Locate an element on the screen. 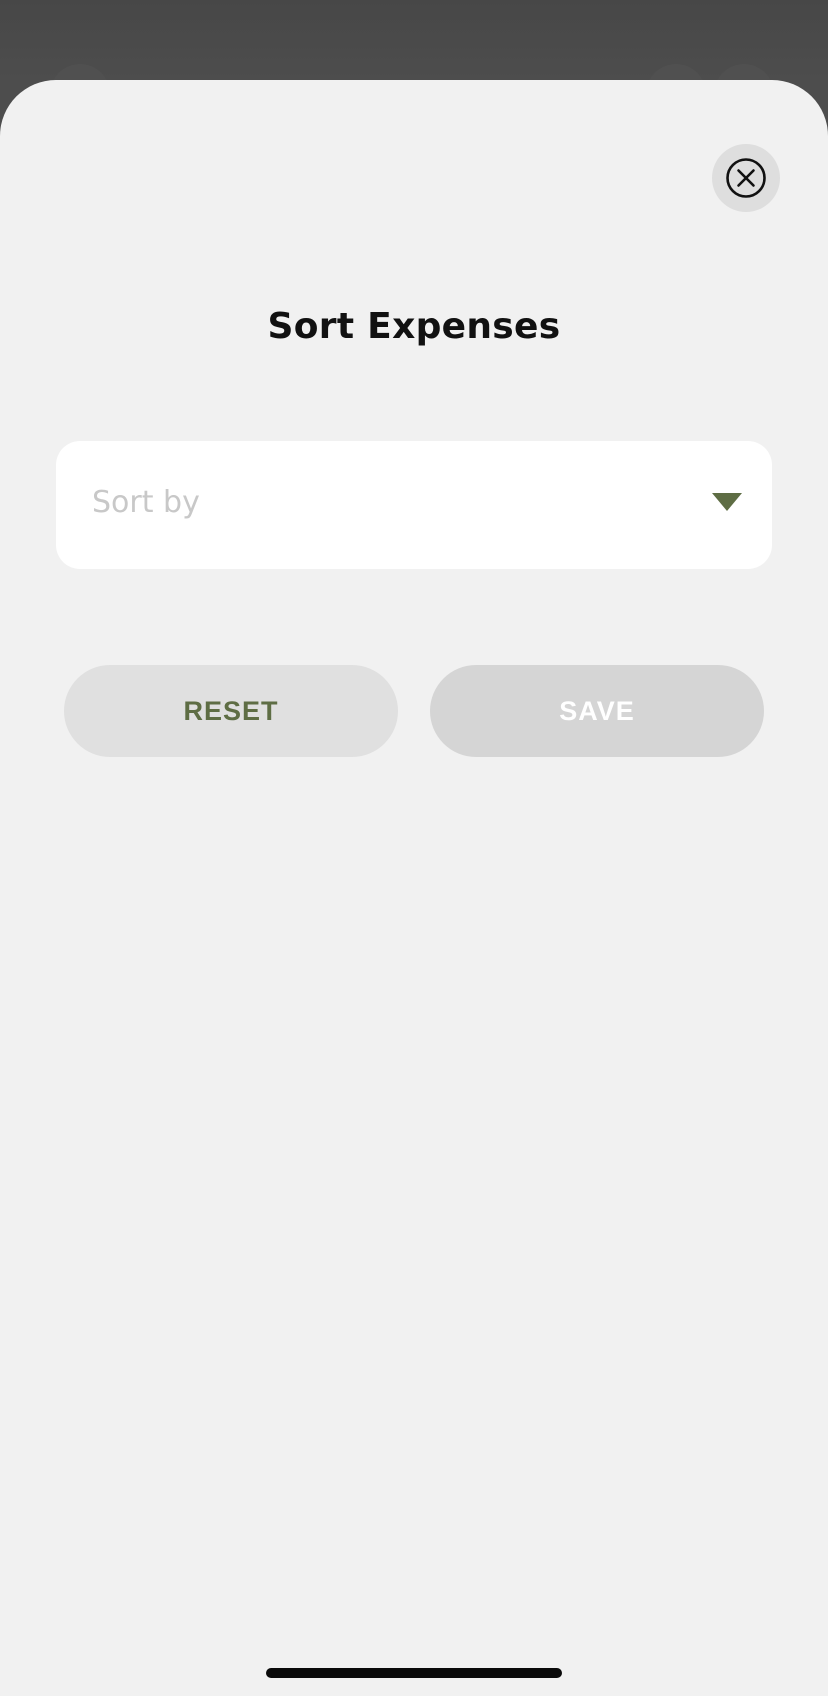 The image size is (828, 1696). modal-title: Sort Expenses is located at coordinates (414, 326).